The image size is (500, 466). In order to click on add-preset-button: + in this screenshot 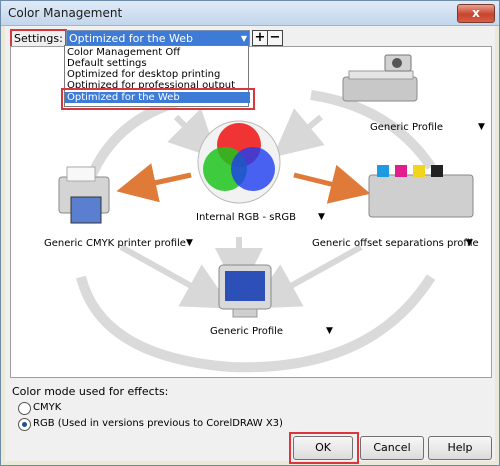, I will do `click(260, 38)`.